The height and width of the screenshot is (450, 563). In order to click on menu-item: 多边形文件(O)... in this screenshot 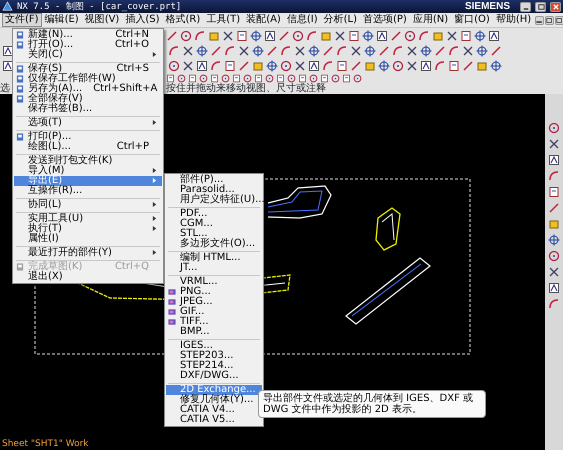, I will do `click(214, 244)`.